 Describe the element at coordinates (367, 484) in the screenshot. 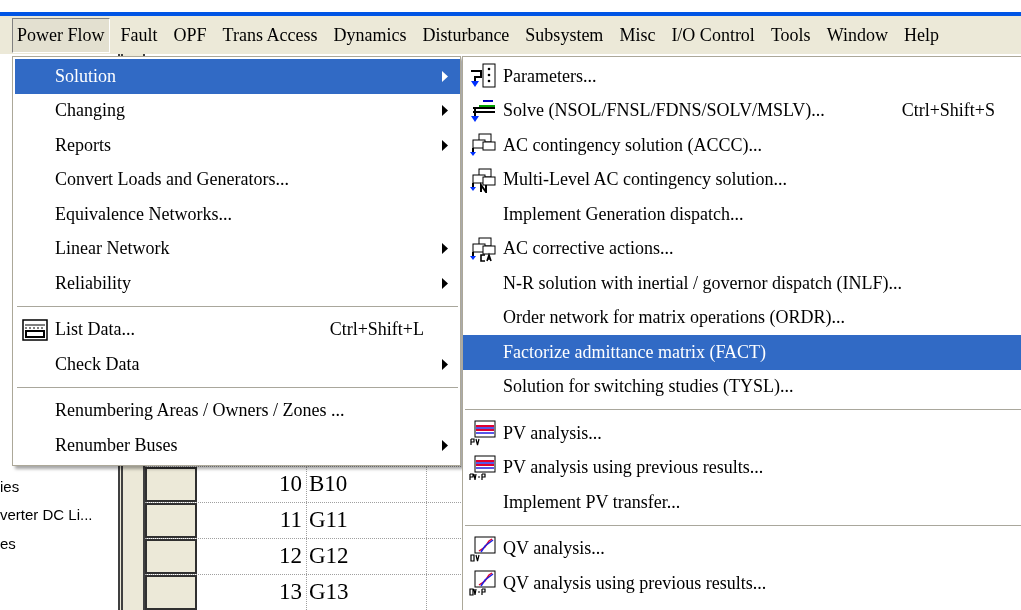

I see `table-cell: B10` at that location.